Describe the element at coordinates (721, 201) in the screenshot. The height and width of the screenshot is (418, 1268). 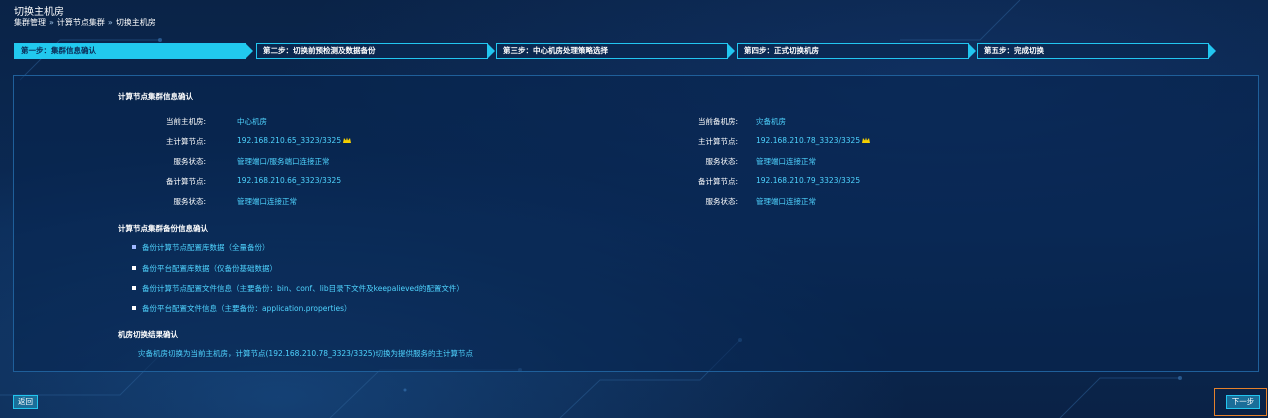
I see `dr-backup-status-label: 服务状态:` at that location.